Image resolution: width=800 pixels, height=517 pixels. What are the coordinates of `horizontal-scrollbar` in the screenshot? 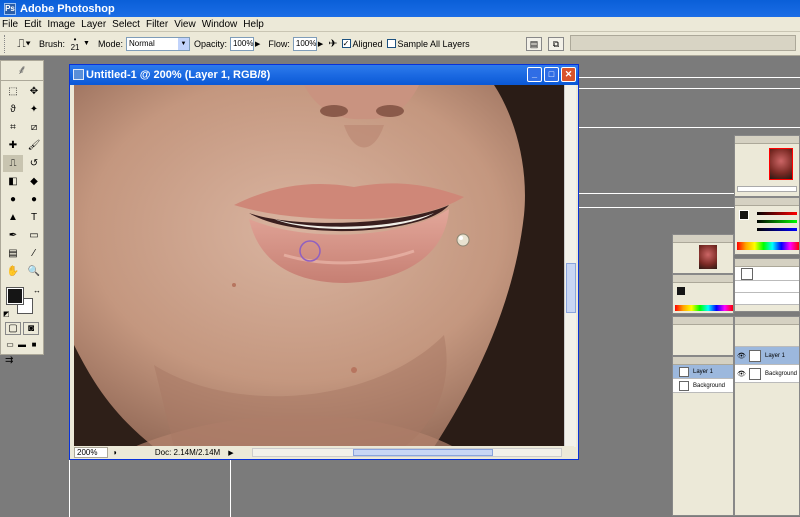 It's located at (407, 452).